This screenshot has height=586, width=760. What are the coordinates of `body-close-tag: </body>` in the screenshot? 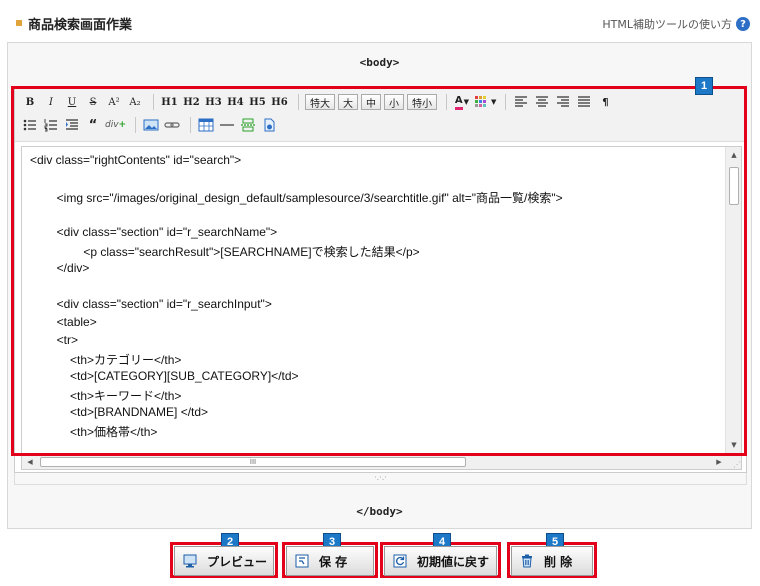 It's located at (379, 511).